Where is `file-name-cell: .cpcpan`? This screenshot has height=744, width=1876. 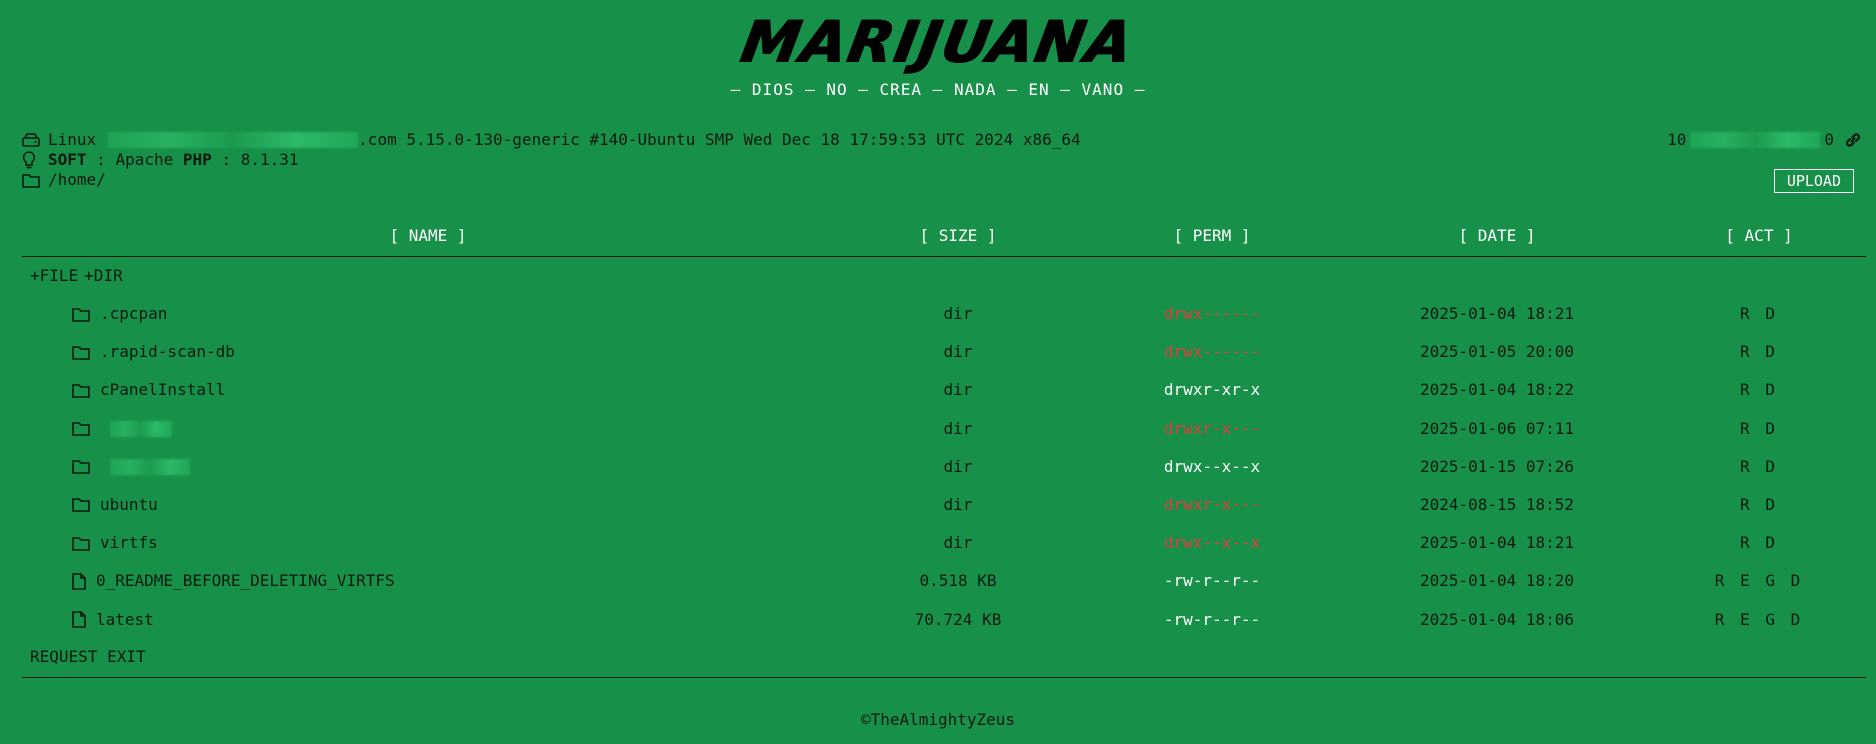
file-name-cell: .cpcpan is located at coordinates (119, 314).